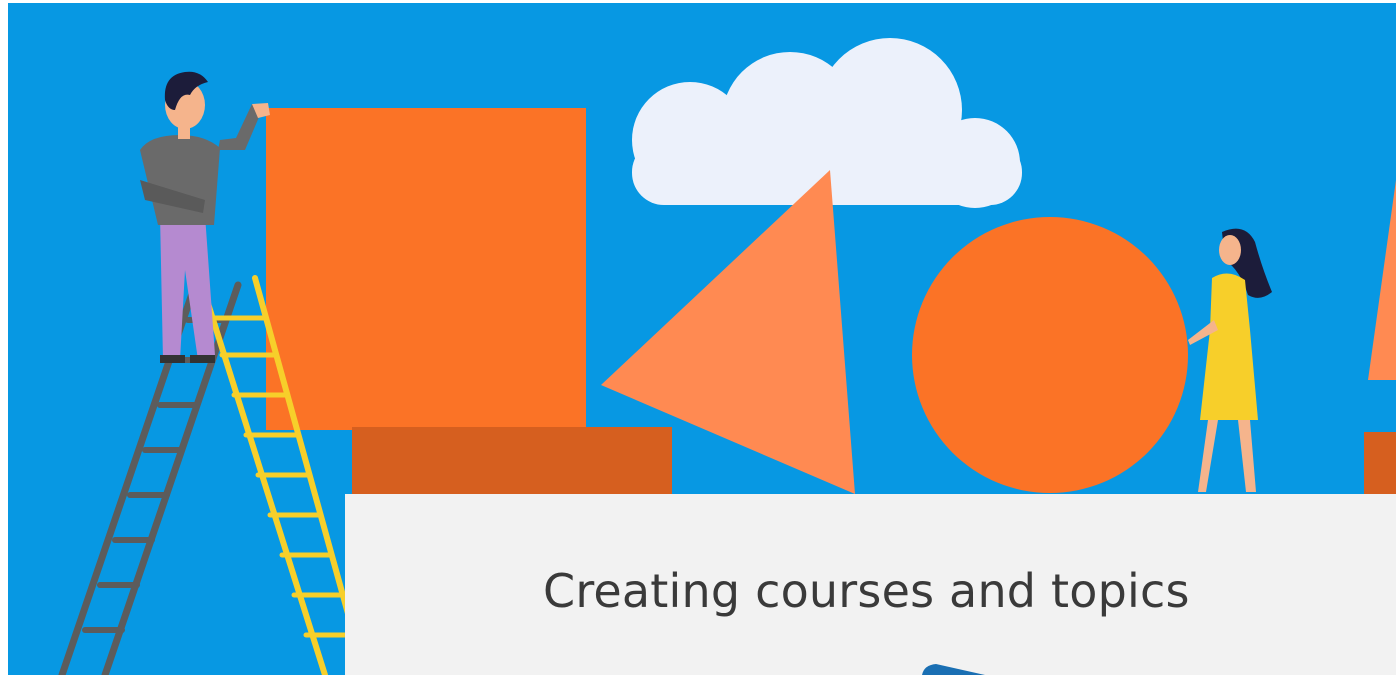 Image resolution: width=1396 pixels, height=675 pixels. Describe the element at coordinates (698, 1) in the screenshot. I see `top-white-edge` at that location.